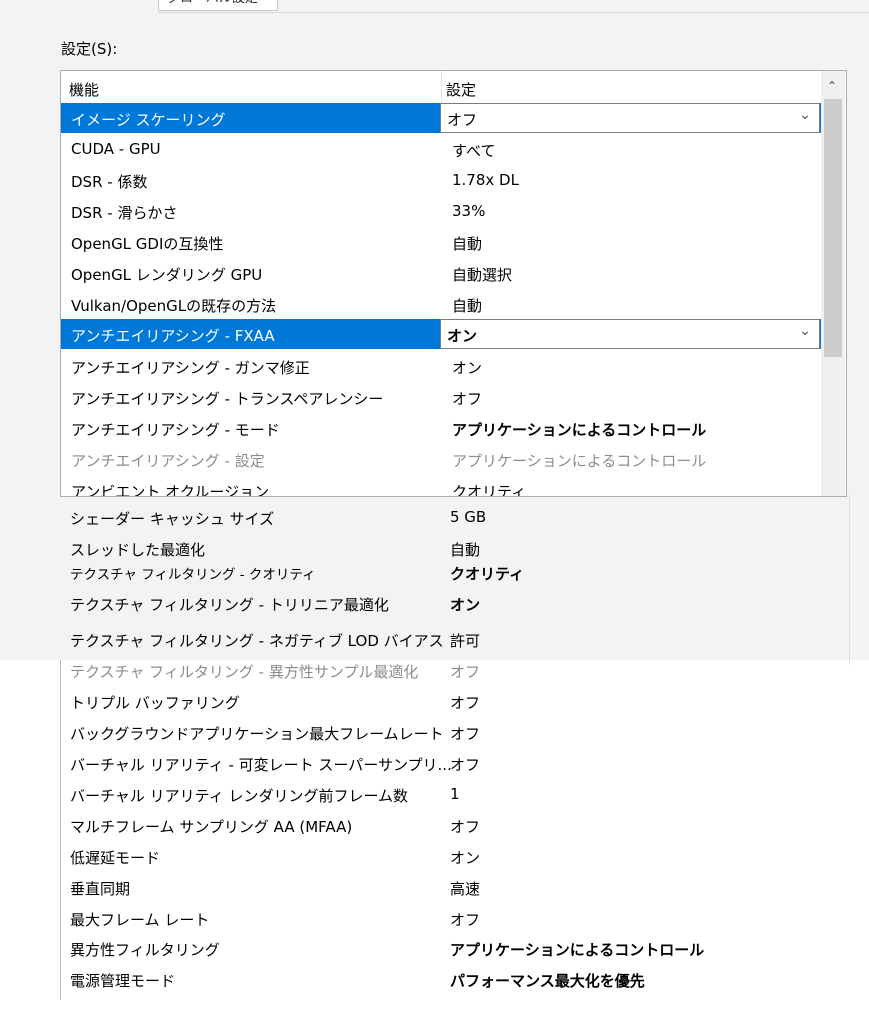 The height and width of the screenshot is (1024, 869). I want to click on list-item: テクスチャ フィルタリング - ネガティブ LOD バイアス 許可, so click(455, 639).